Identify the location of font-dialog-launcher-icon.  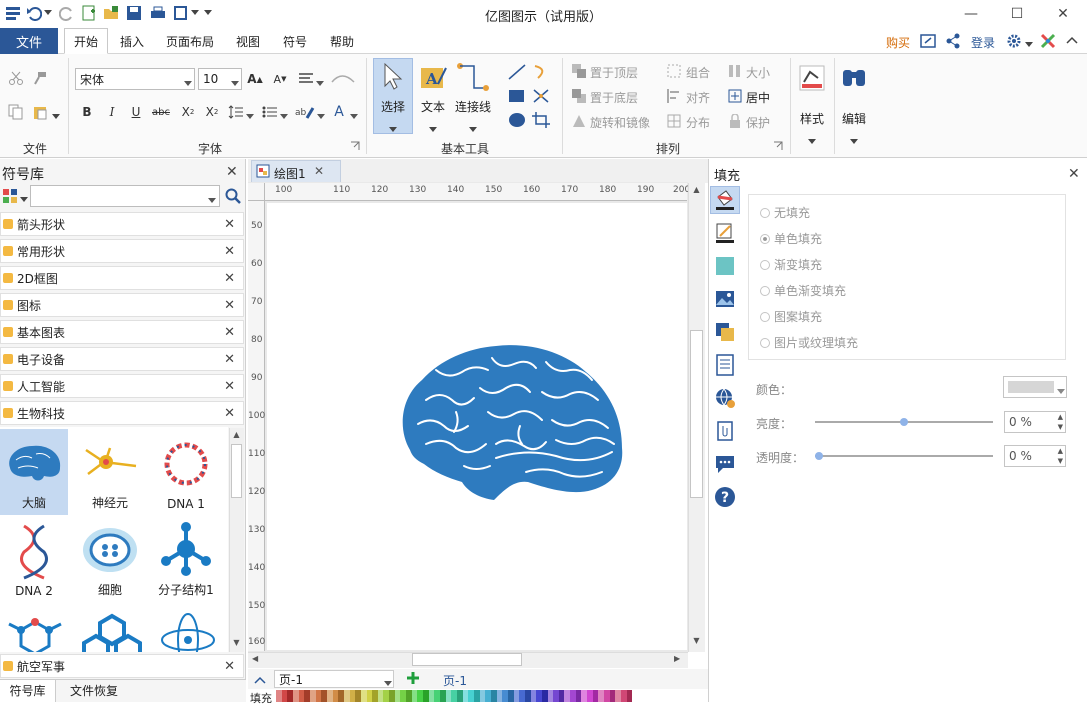
(355, 145).